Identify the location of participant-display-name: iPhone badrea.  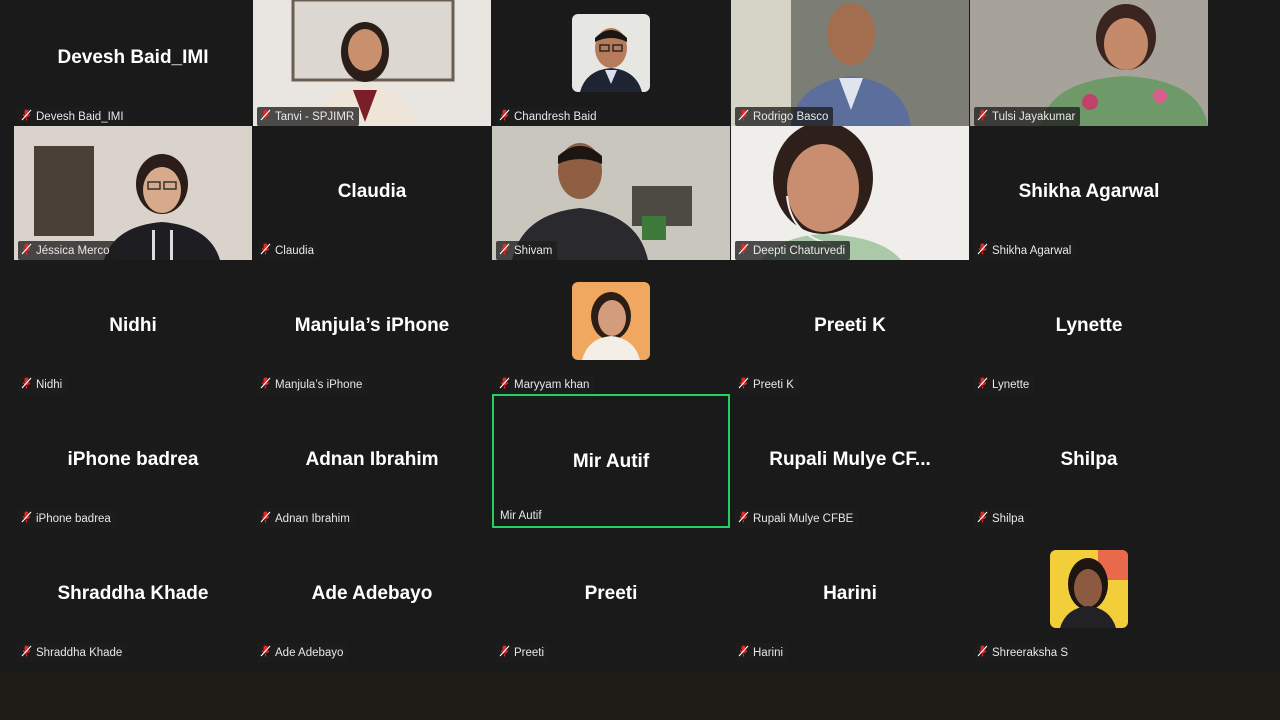
(133, 459).